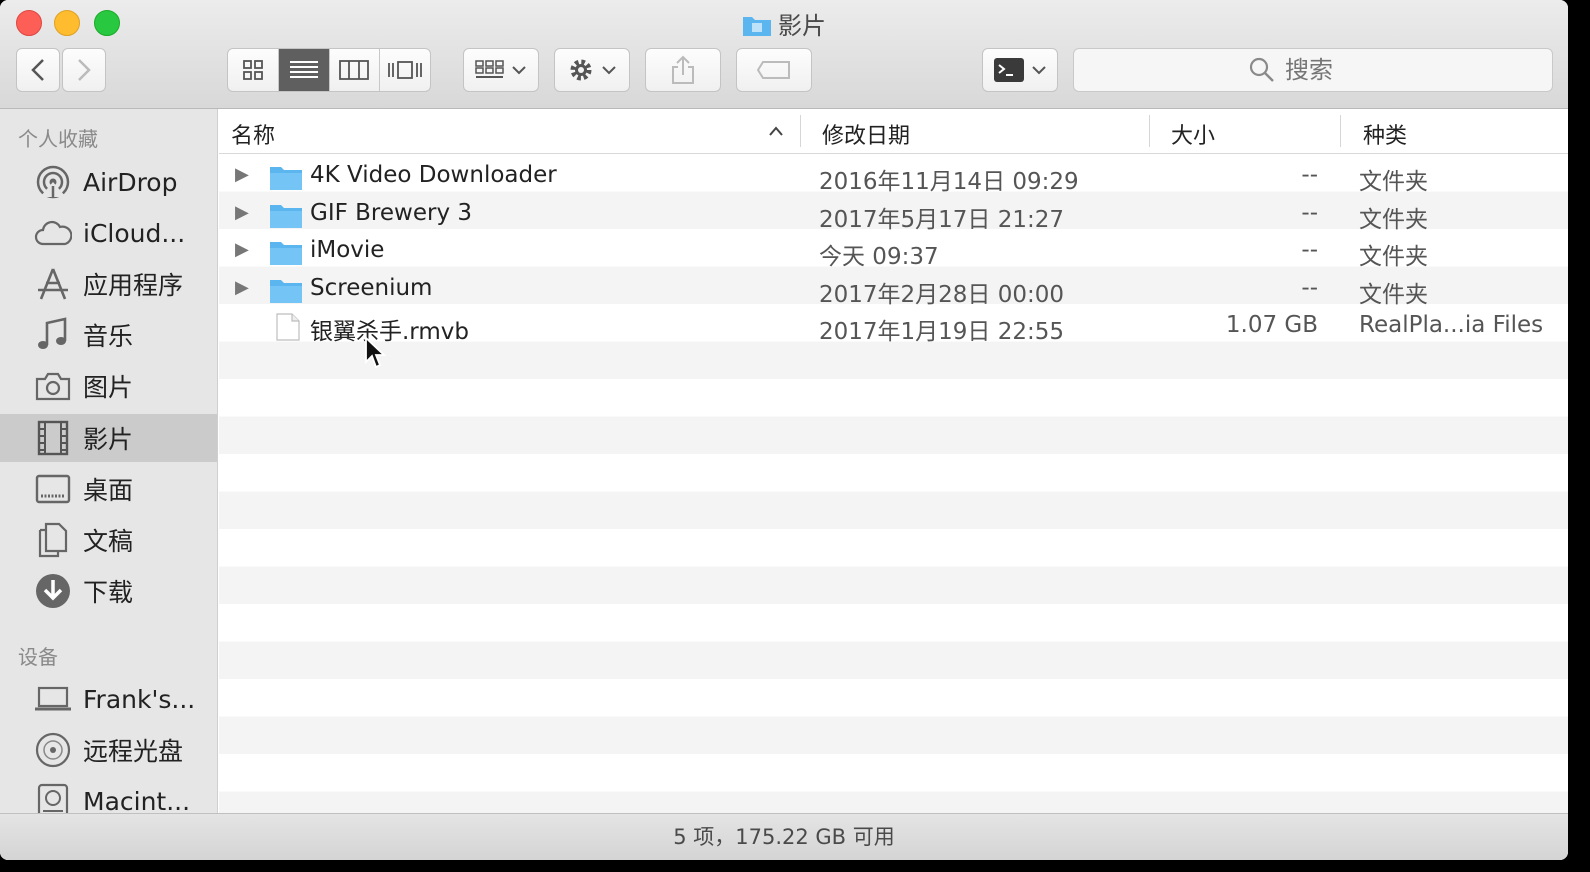 The width and height of the screenshot is (1590, 872). I want to click on sidebar-item-downloads: 下载, so click(108, 591).